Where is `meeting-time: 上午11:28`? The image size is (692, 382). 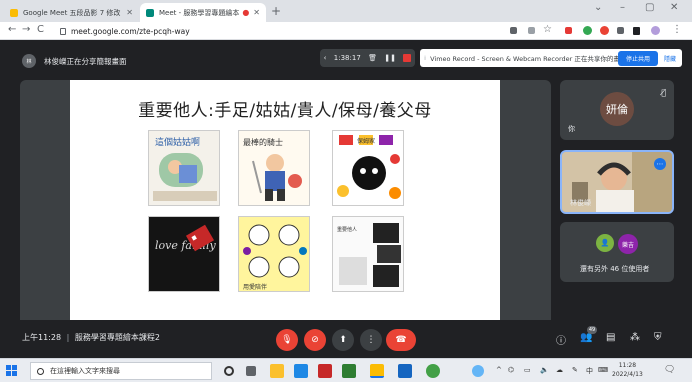 meeting-time: 上午11:28 is located at coordinates (42, 337).